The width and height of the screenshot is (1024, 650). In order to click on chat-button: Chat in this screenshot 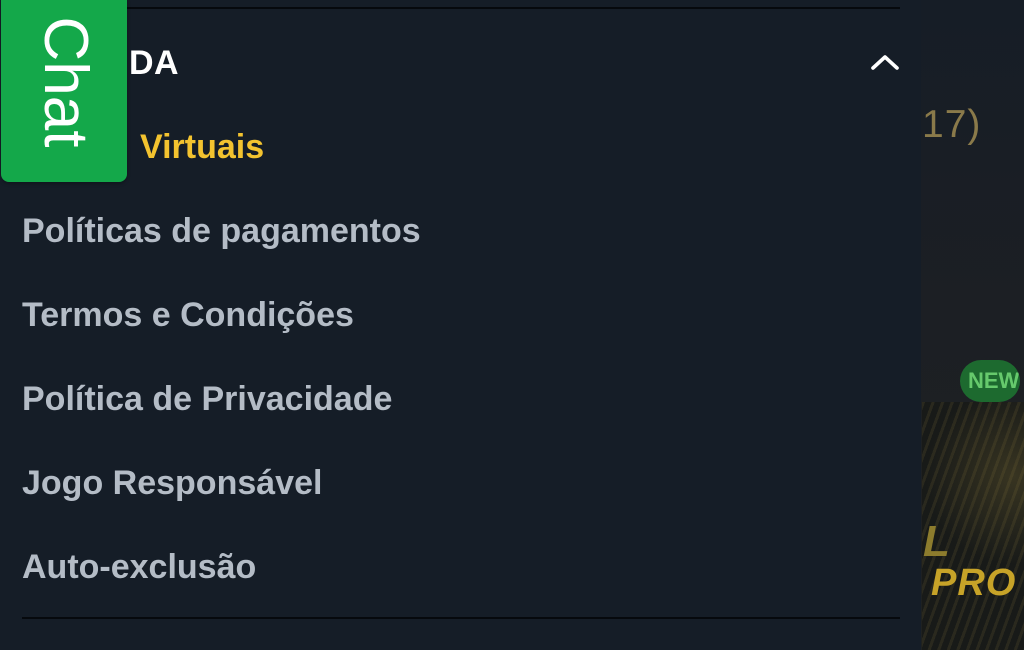, I will do `click(64, 91)`.